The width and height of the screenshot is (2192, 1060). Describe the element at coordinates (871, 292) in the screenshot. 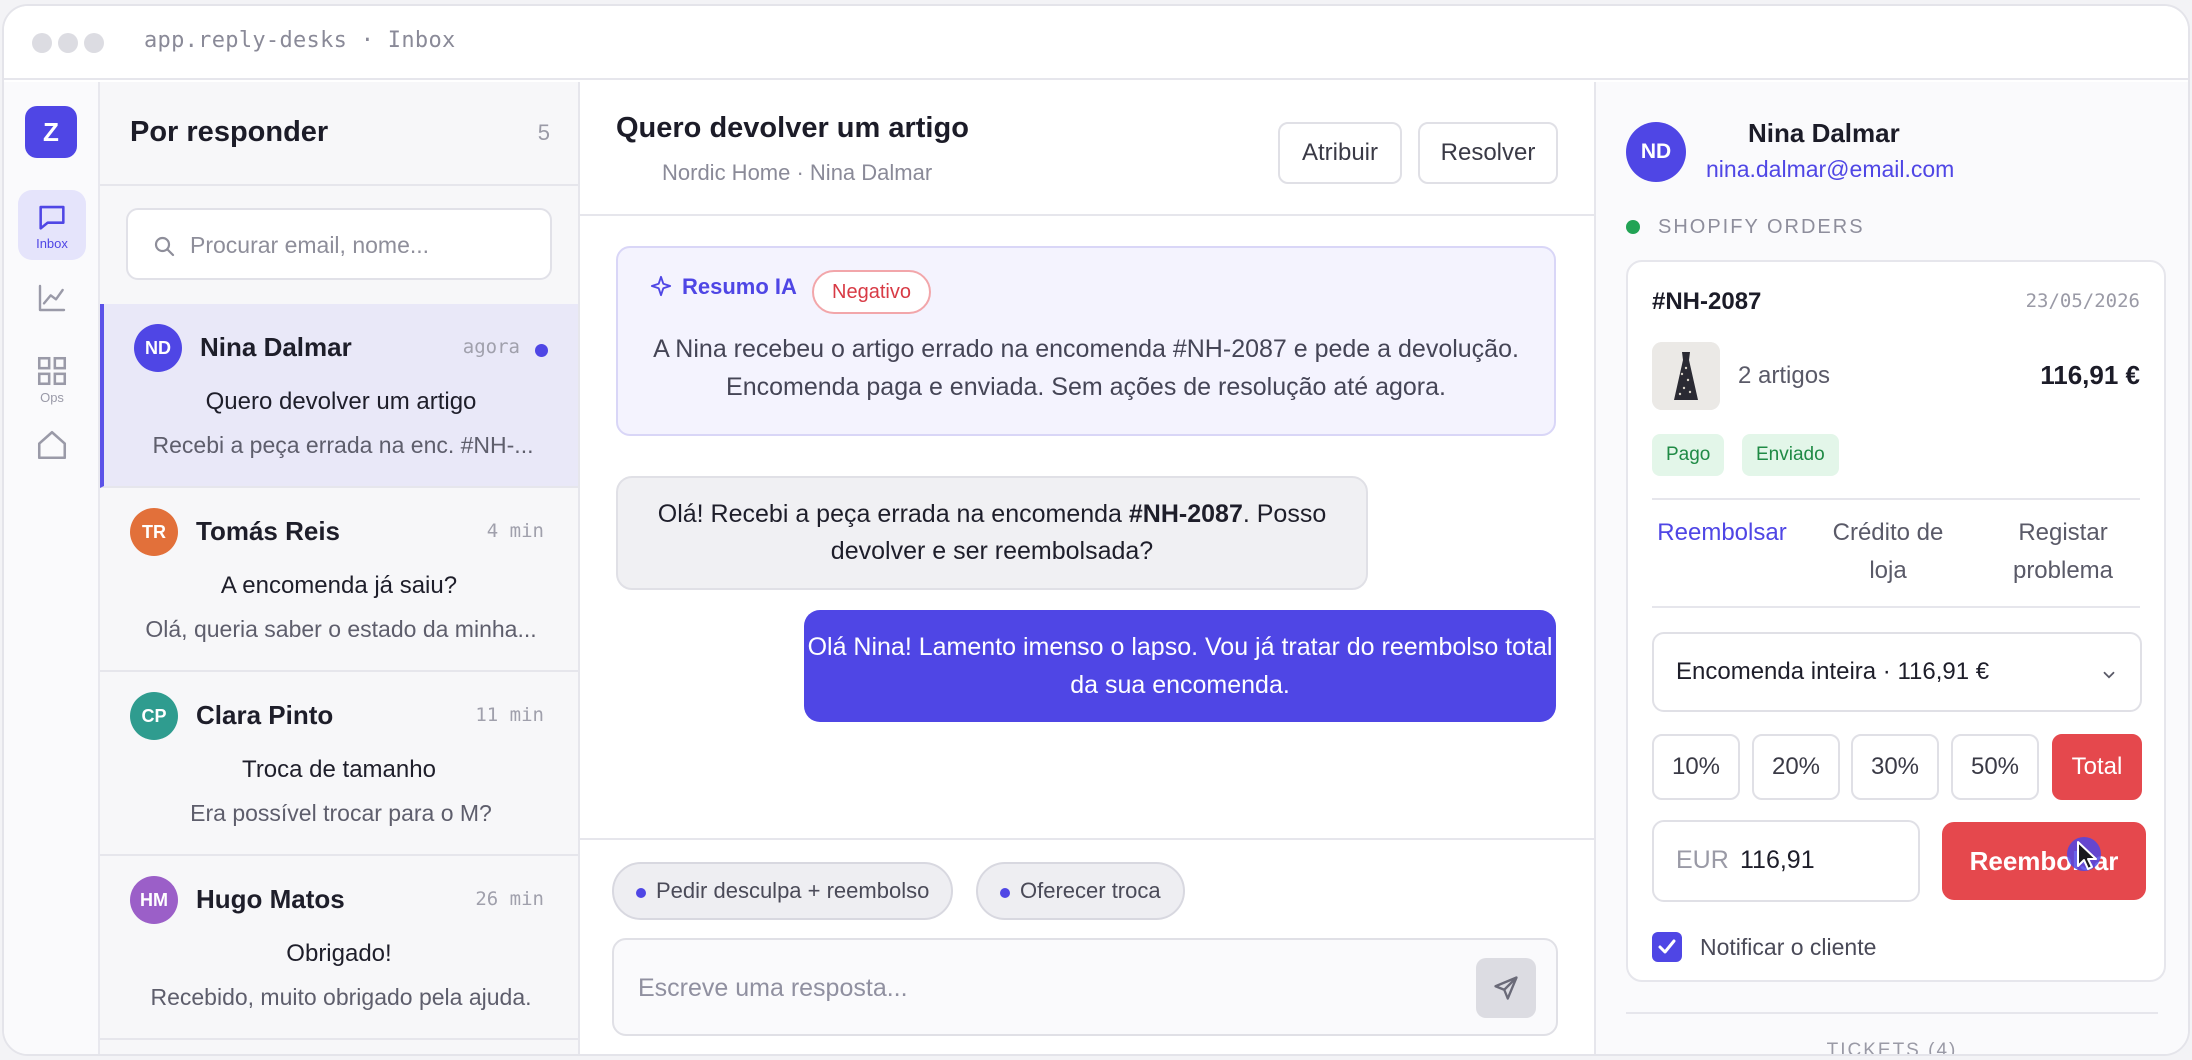

I see `sentiment-badge: Negativo` at that location.